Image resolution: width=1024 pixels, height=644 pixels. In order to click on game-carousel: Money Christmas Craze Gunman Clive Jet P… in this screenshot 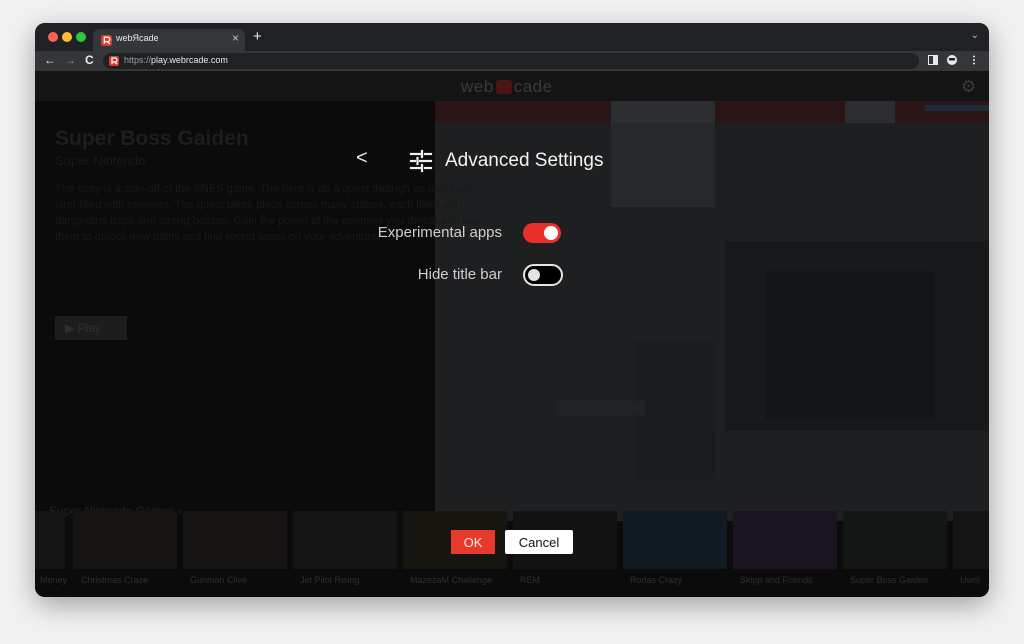, I will do `click(512, 554)`.